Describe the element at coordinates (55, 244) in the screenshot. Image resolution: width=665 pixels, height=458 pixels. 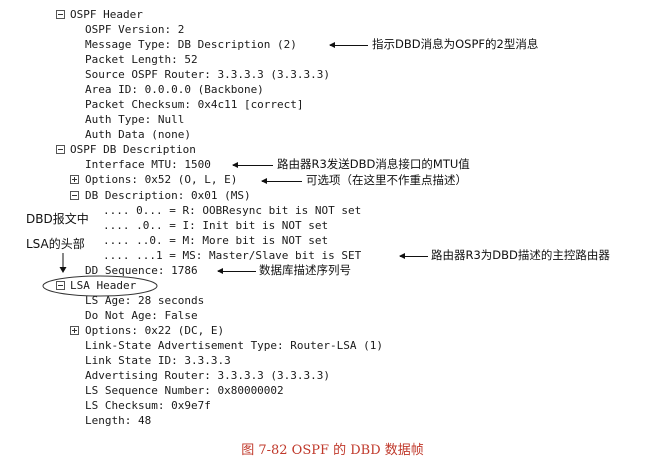
I see `side-label-line2: LSA的头部` at that location.